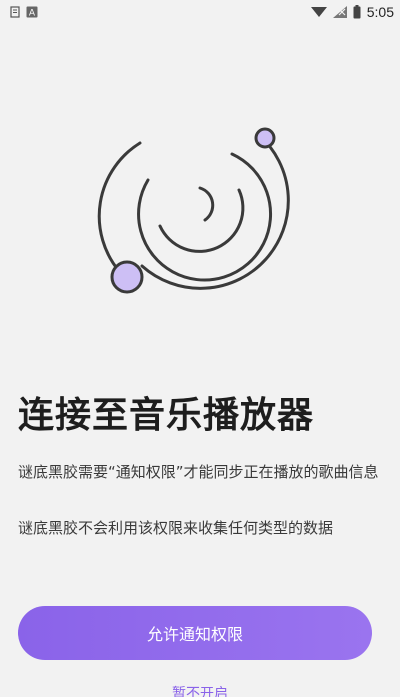 The width and height of the screenshot is (400, 697). I want to click on middle-ring, so click(205, 217).